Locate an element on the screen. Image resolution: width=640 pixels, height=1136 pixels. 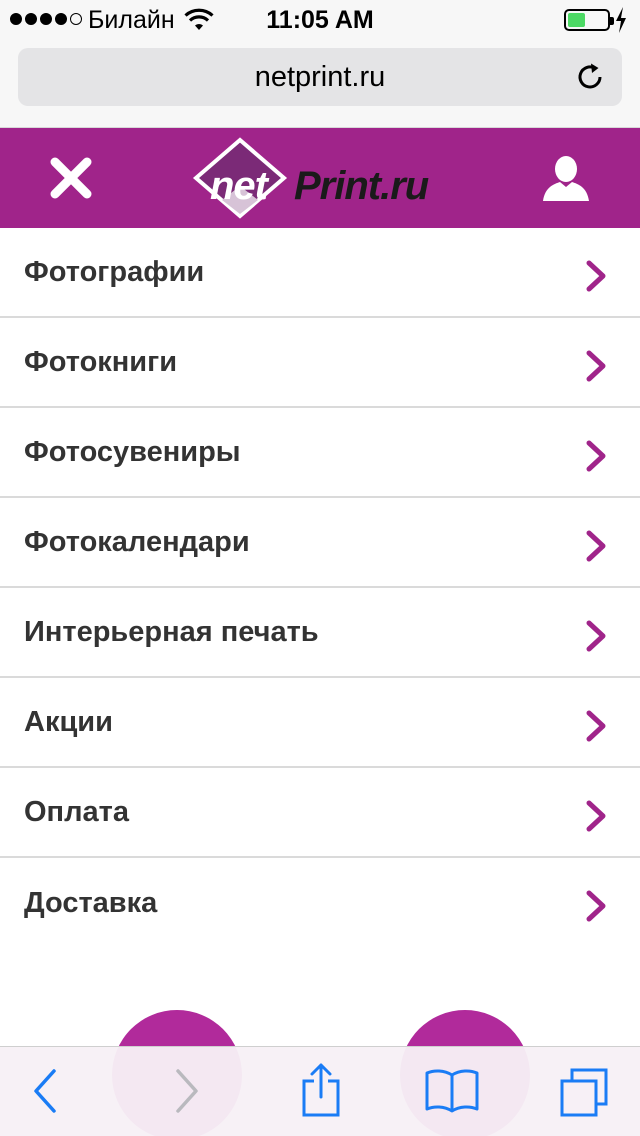
close-icon is located at coordinates (71, 178).